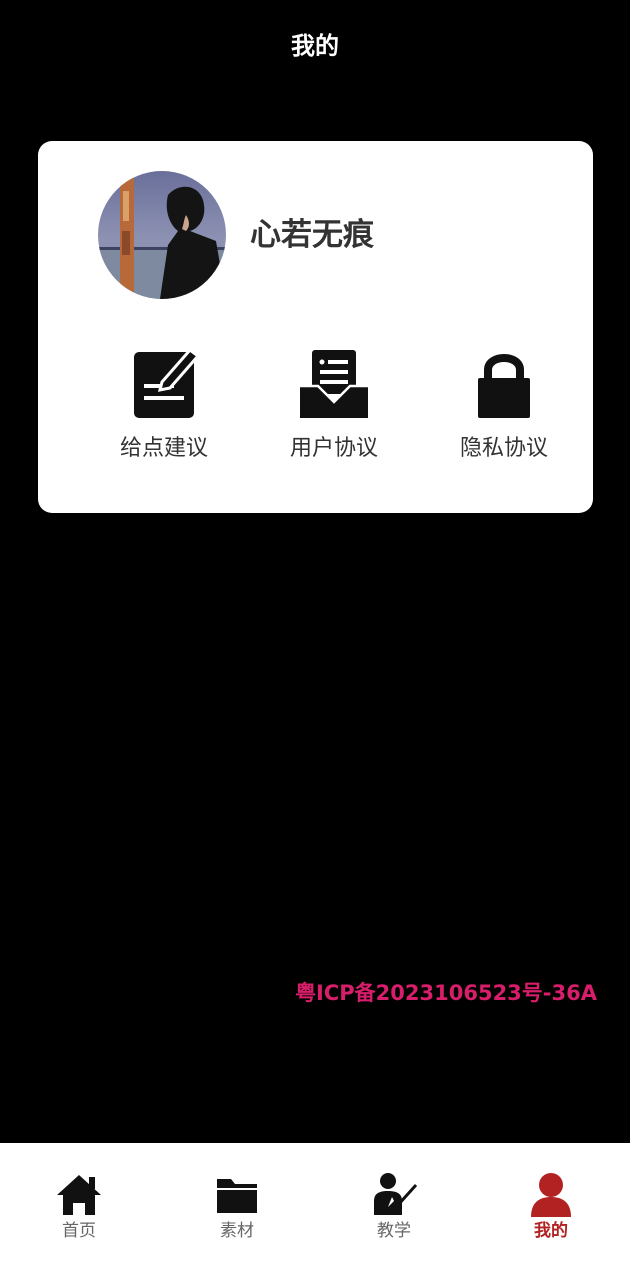 This screenshot has height=1280, width=630. I want to click on privacy-agreement-menu-item: 隐私协议, so click(504, 406).